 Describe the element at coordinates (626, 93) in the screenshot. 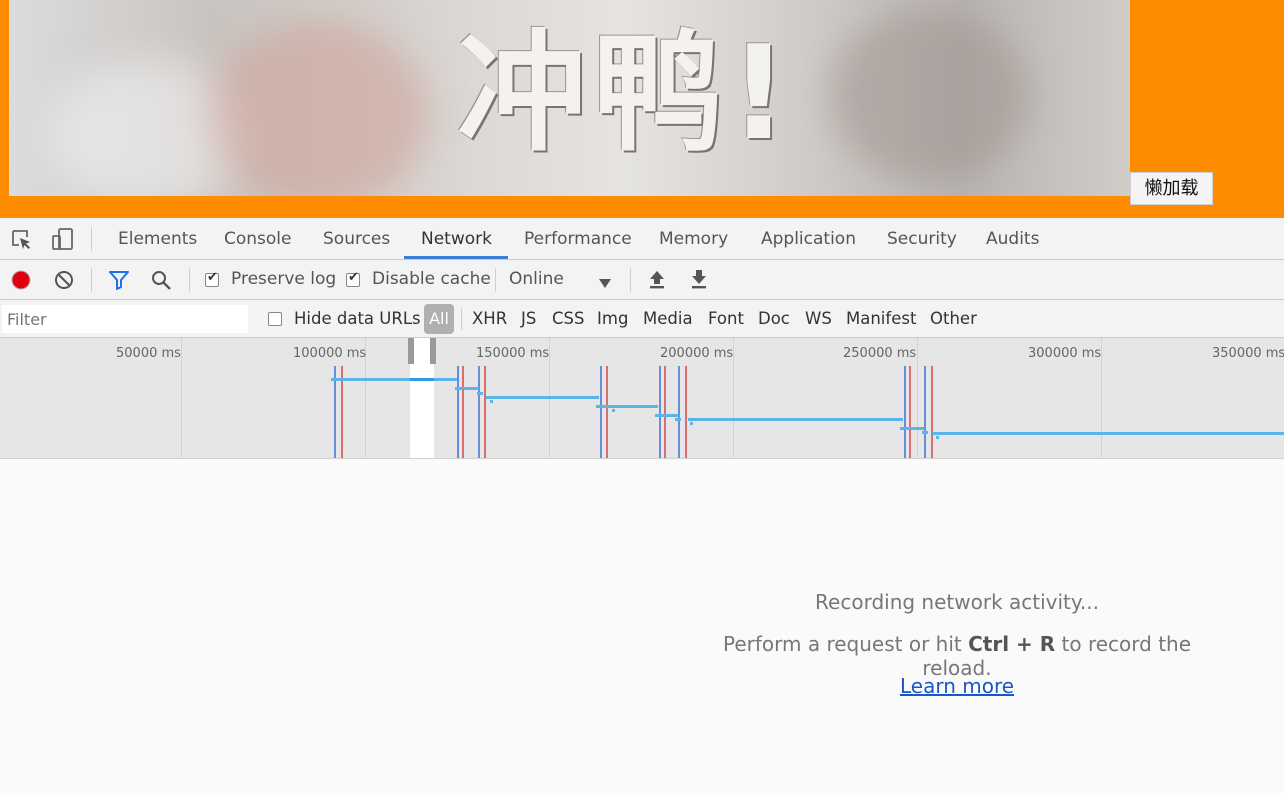

I see `meme-caption: 冲鸭!` at that location.